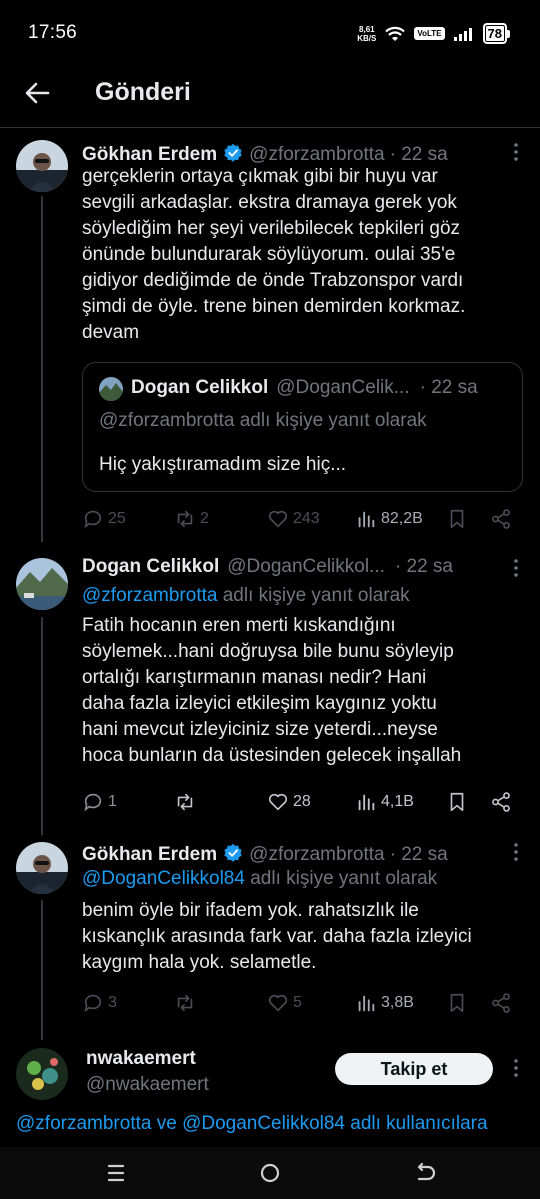 The width and height of the screenshot is (540, 1199). I want to click on like-button: 5, so click(284, 1003).